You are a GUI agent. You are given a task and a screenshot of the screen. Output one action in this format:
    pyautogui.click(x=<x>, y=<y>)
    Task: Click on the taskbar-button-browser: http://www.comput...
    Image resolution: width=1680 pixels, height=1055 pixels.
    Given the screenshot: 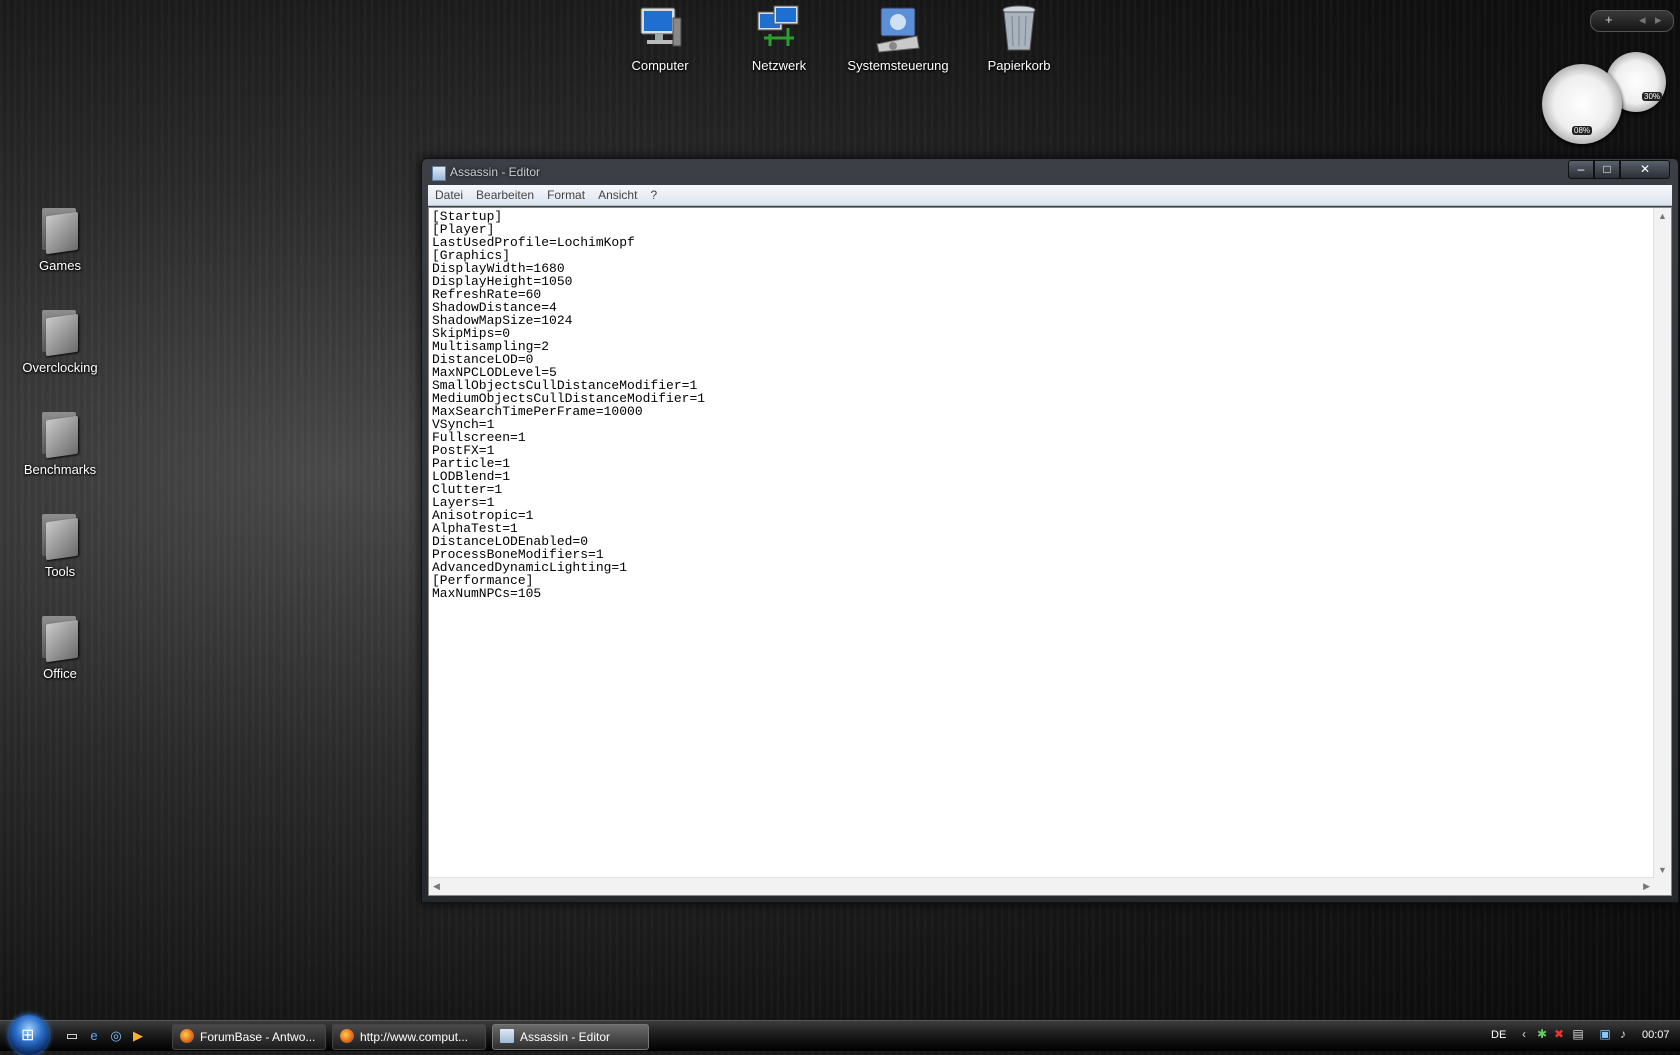 What is the action you would take?
    pyautogui.click(x=409, y=1037)
    